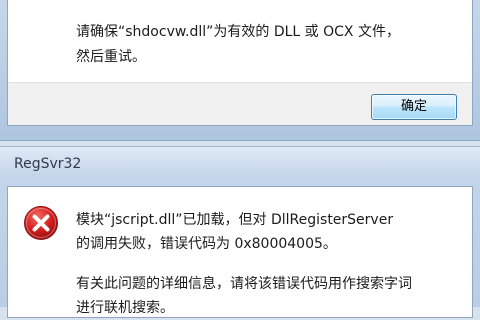  I want to click on ok-button: 确定, so click(414, 107).